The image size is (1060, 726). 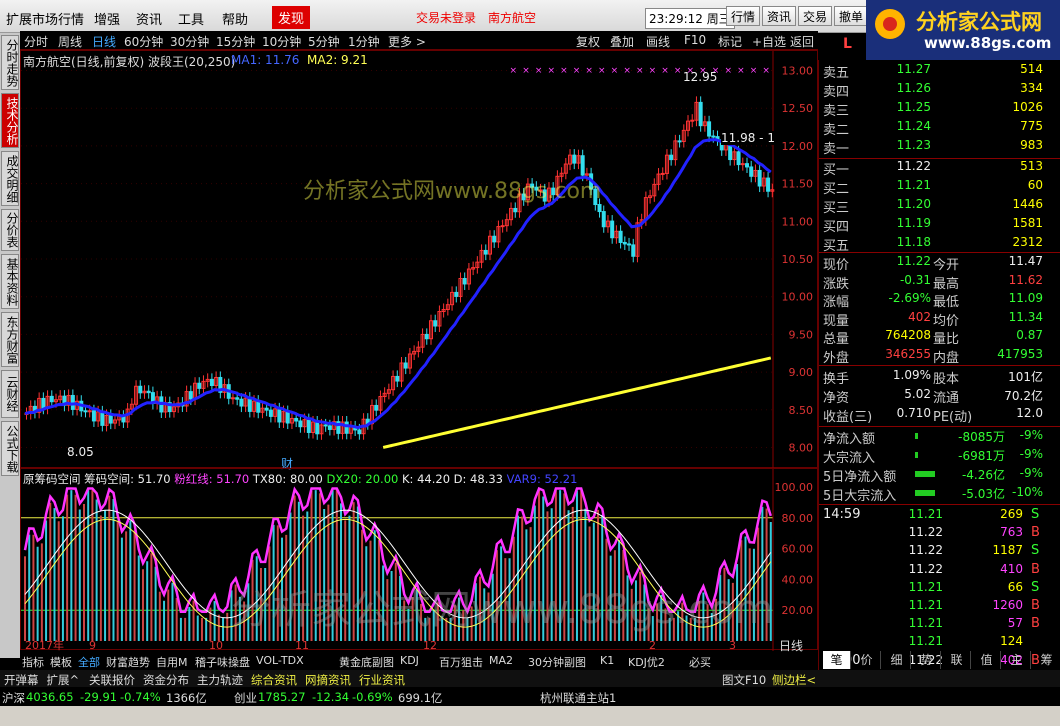 I want to click on menu-help: 帮助, so click(x=235, y=18).